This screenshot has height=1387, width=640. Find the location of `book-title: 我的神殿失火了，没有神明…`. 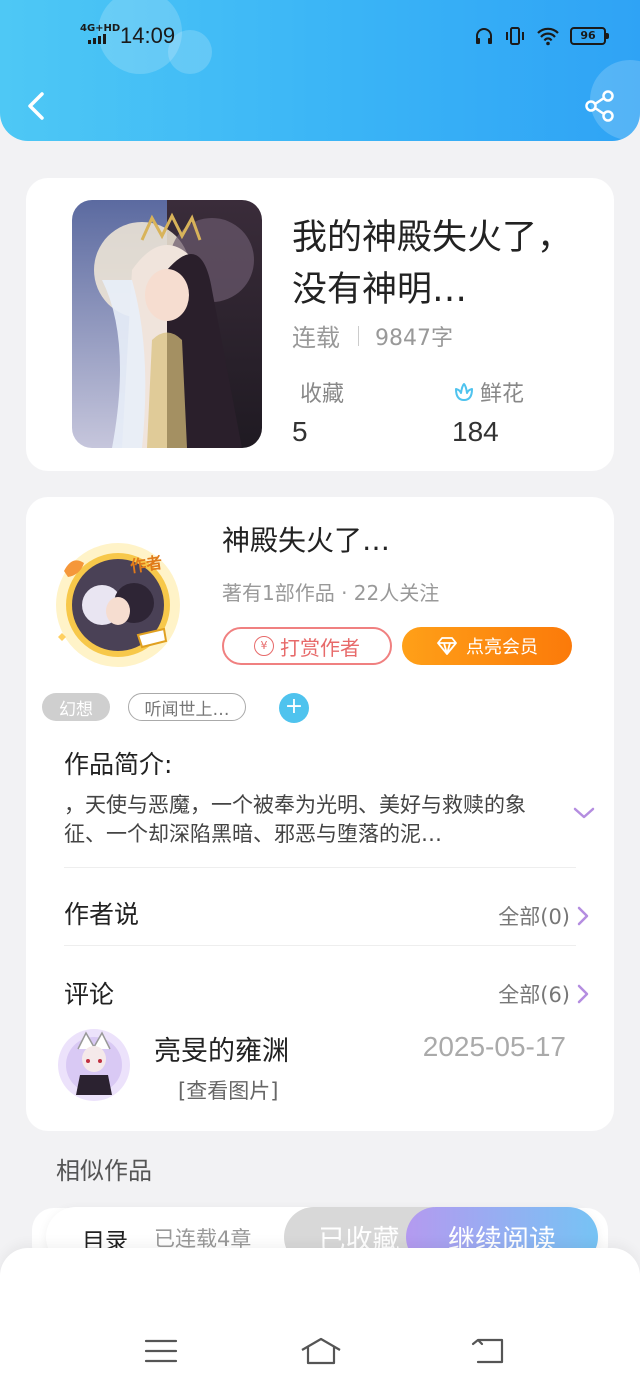

book-title: 我的神殿失火了，没有神明… is located at coordinates (432, 264).